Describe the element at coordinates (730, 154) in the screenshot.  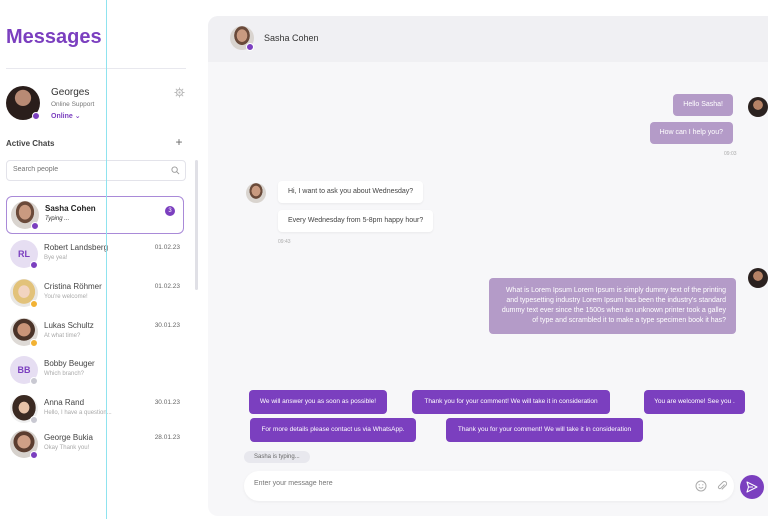
I see `message-time: 09:03` at that location.